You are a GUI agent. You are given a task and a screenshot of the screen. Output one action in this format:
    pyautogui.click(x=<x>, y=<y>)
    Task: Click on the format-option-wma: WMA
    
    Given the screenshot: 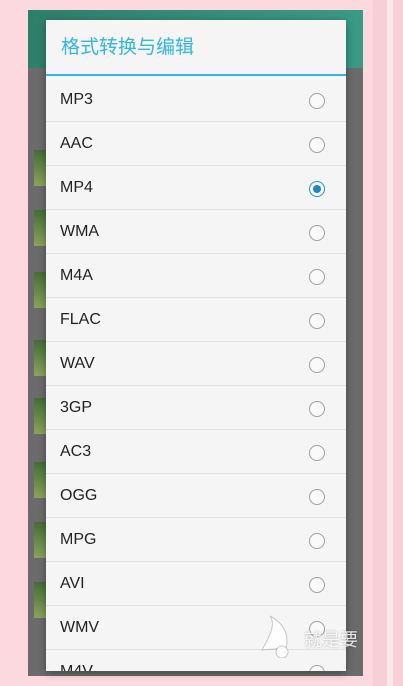 What is the action you would take?
    pyautogui.click(x=196, y=232)
    